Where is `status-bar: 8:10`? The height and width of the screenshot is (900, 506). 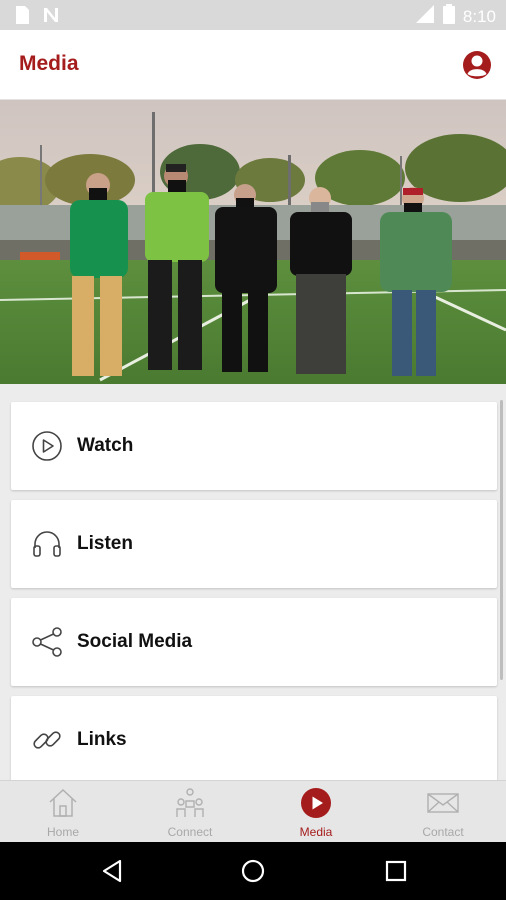 status-bar: 8:10 is located at coordinates (253, 15).